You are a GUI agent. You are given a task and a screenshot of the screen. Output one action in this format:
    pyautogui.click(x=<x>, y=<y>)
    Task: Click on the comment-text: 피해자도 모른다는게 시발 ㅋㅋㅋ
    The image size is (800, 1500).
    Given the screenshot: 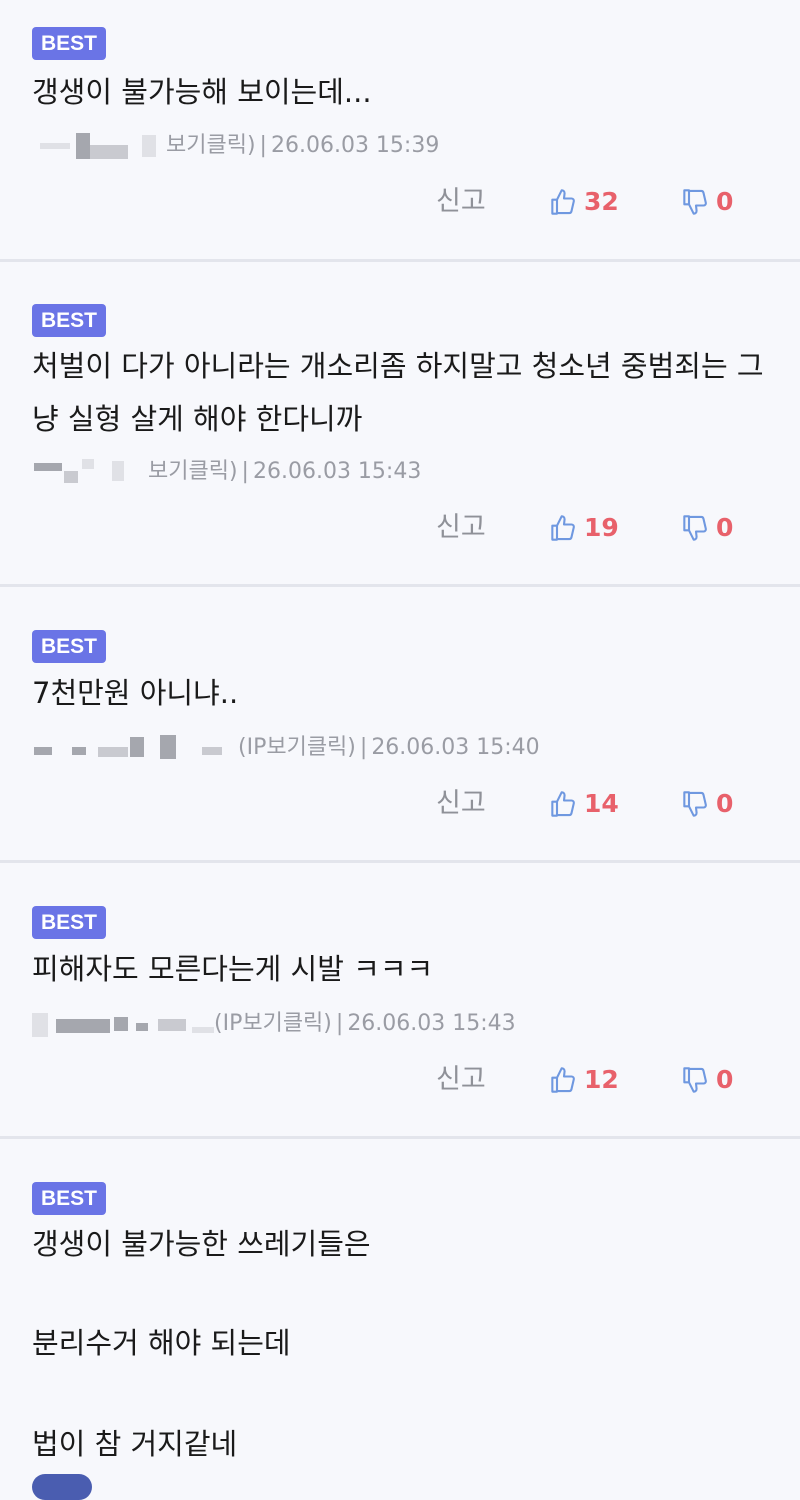 What is the action you would take?
    pyautogui.click(x=233, y=969)
    